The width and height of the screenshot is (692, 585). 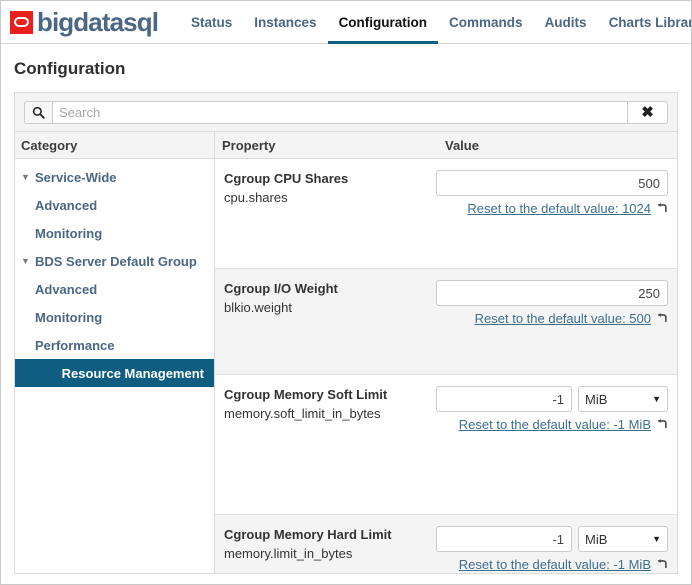 What do you see at coordinates (306, 394) in the screenshot?
I see `property-title: Cgroup Memory Soft Limit` at bounding box center [306, 394].